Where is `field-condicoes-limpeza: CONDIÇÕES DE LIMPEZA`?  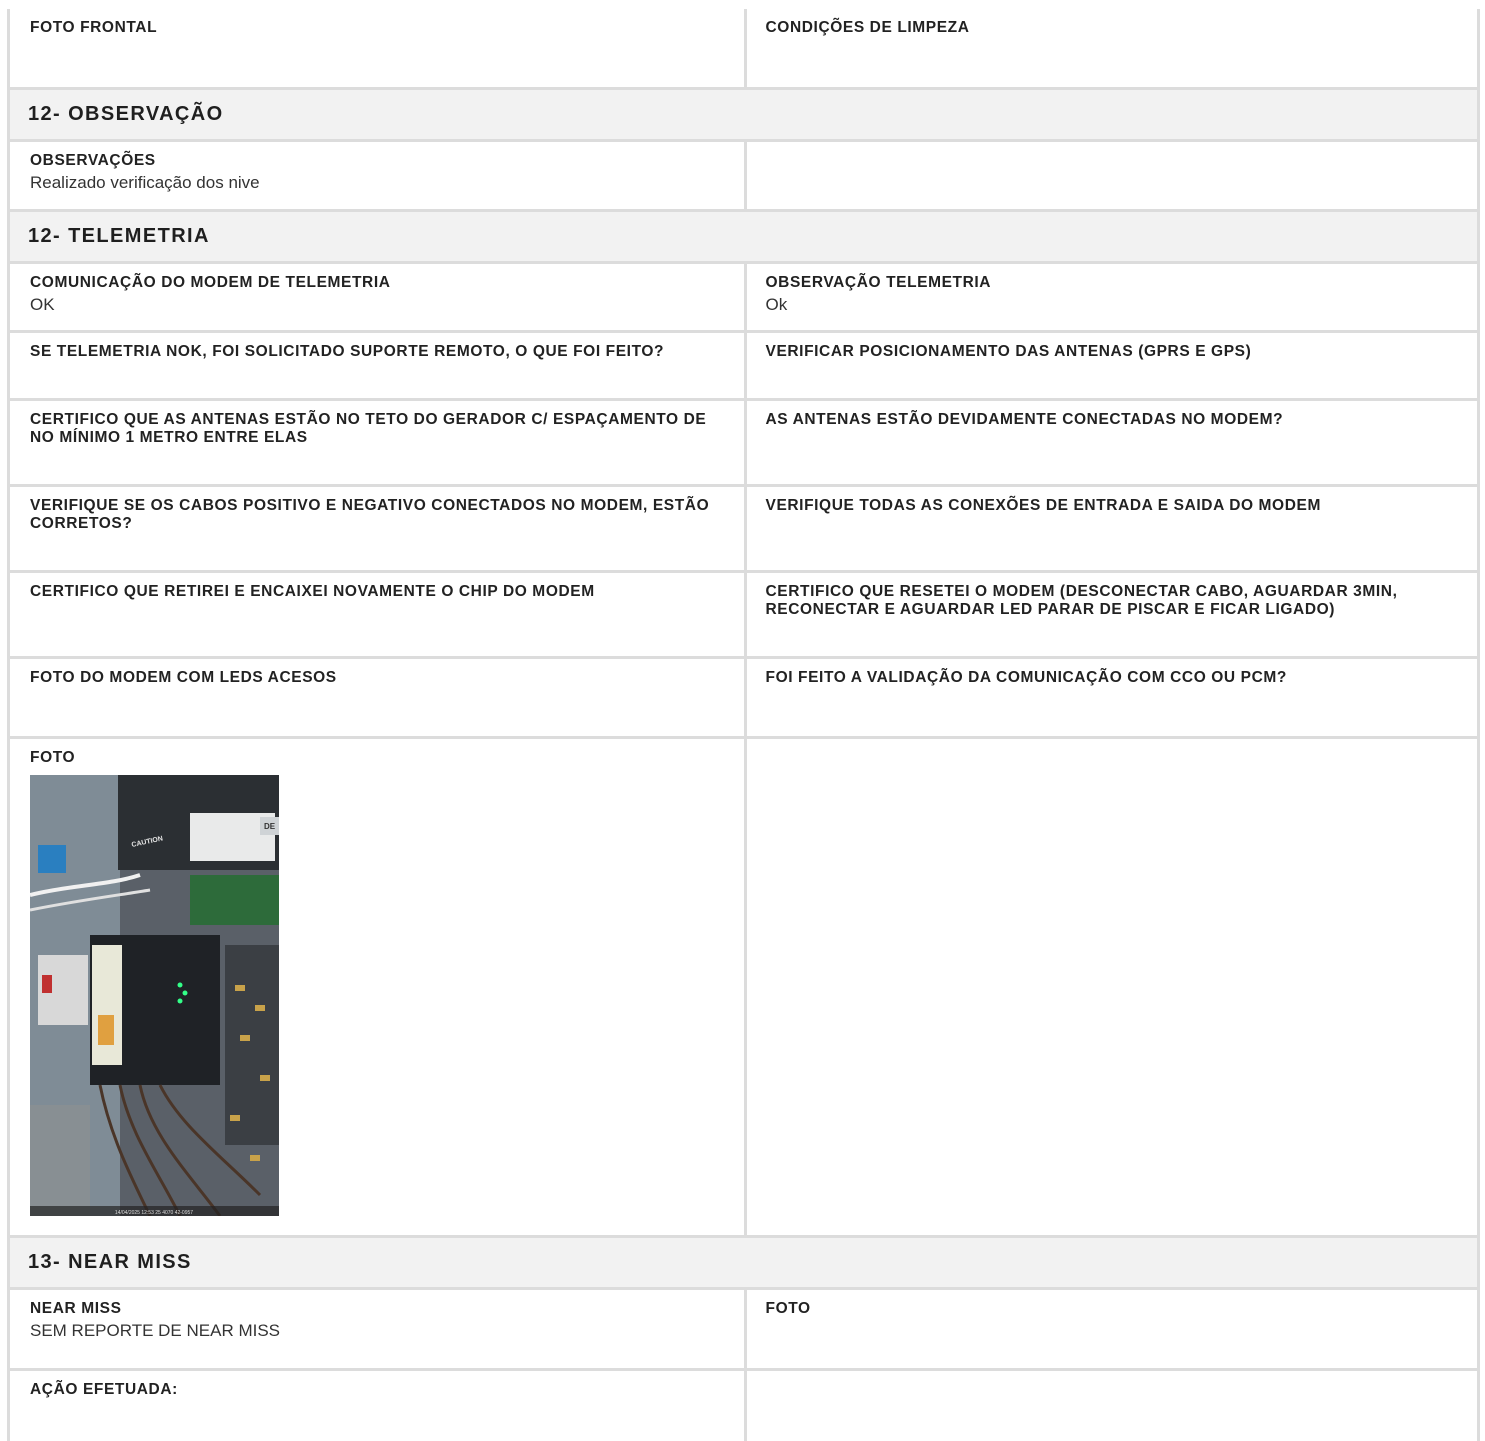
field-condicoes-limpeza: CONDIÇÕES DE LIMPEZA is located at coordinates (1110, 48).